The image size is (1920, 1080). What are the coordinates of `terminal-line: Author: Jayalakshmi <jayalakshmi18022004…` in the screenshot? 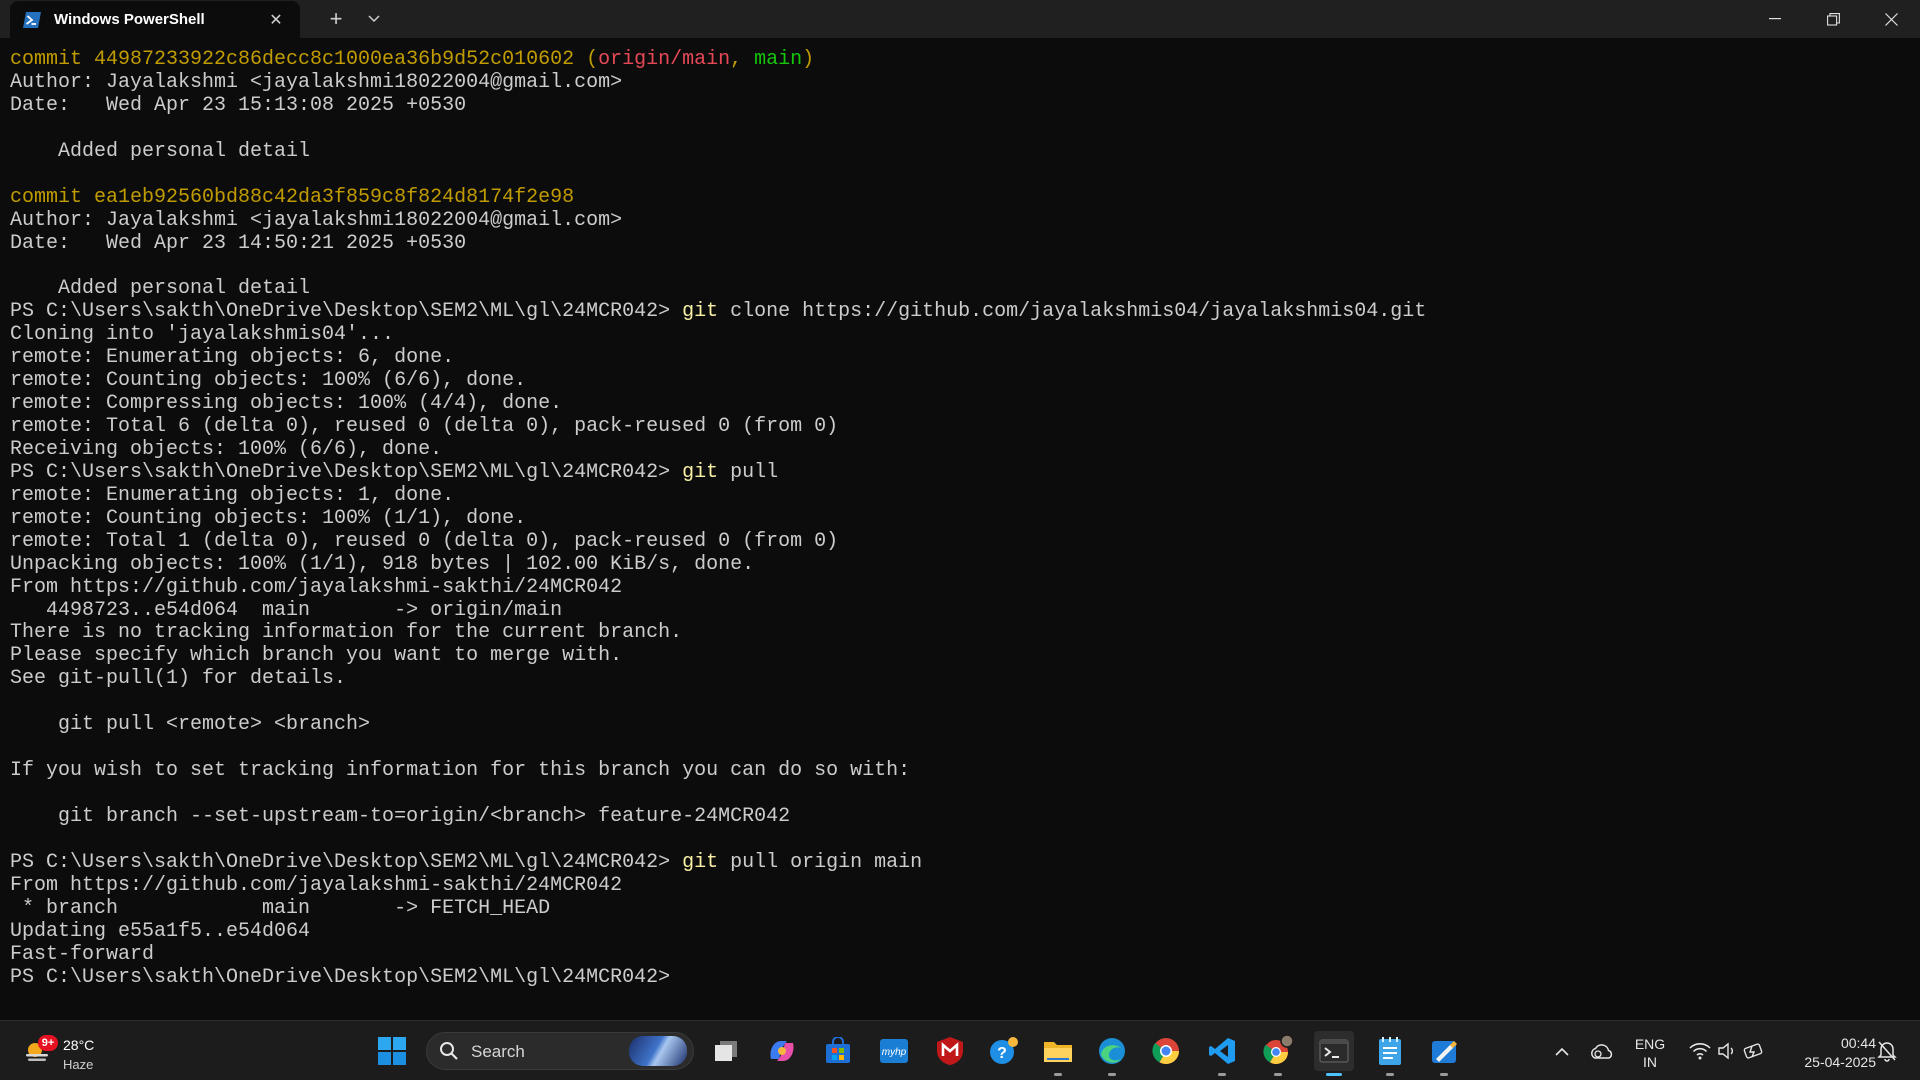 It's located at (718, 220).